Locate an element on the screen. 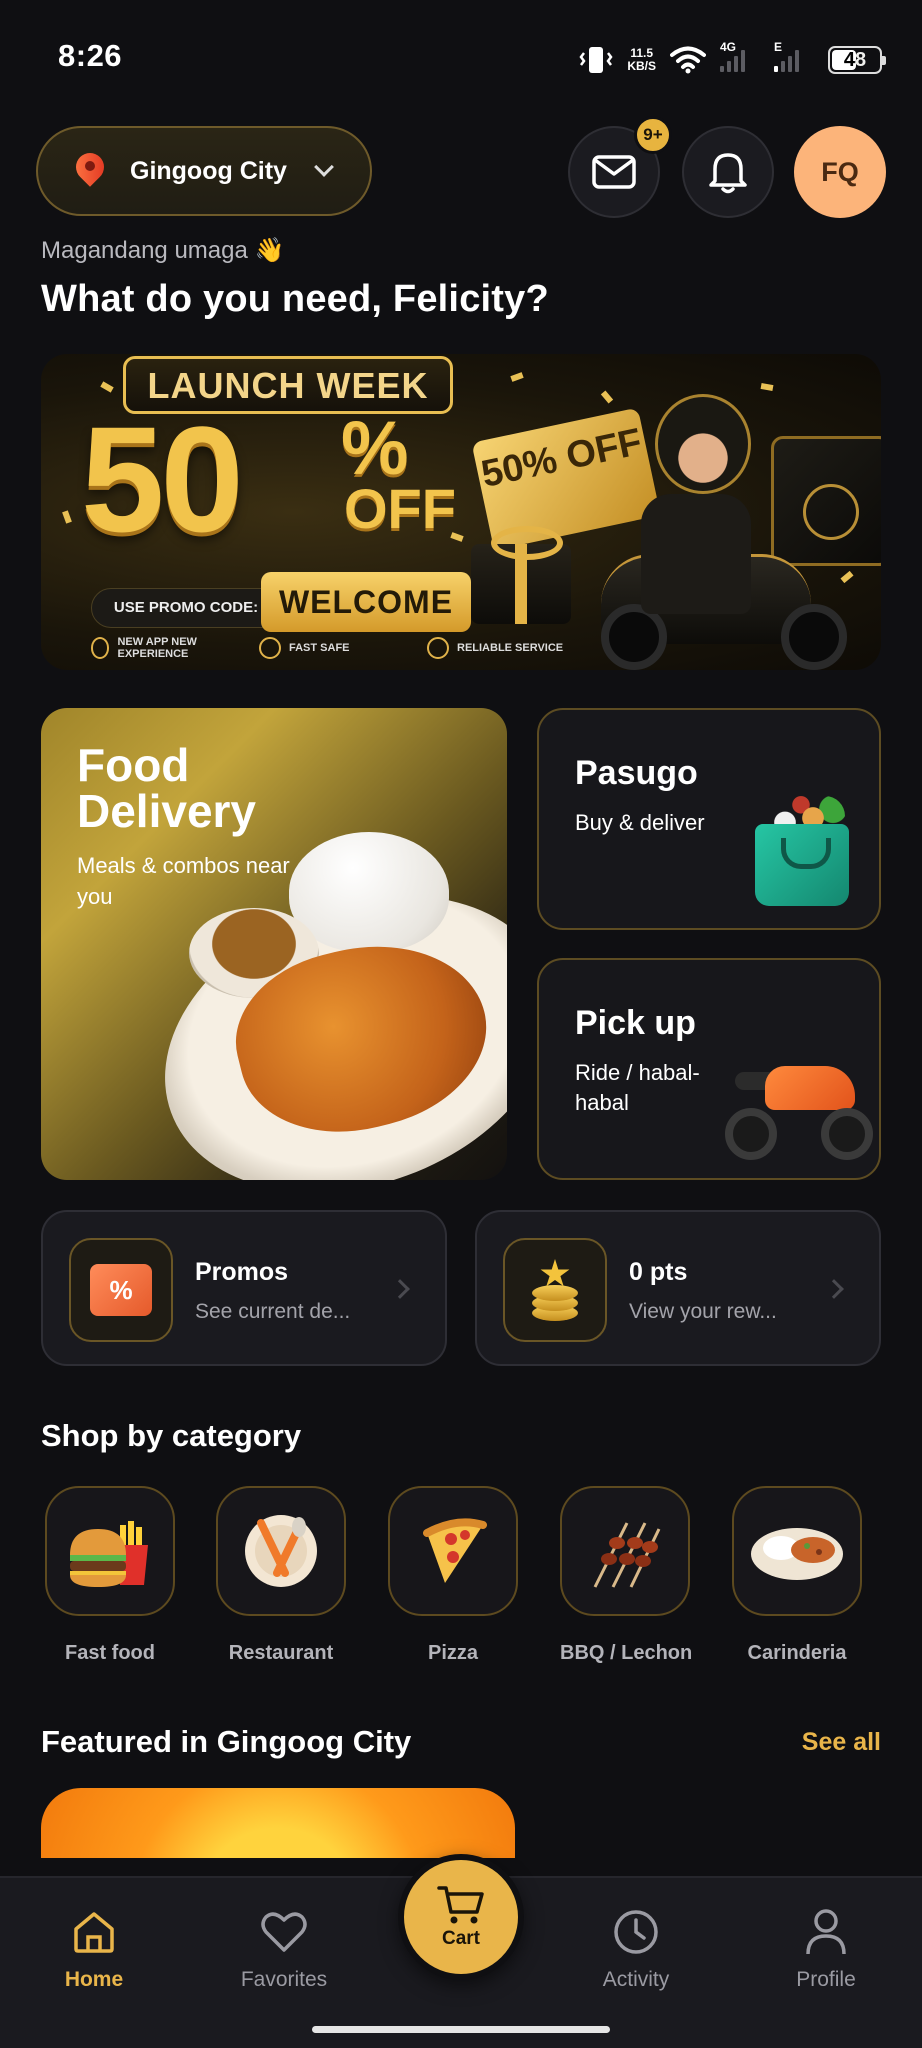 The width and height of the screenshot is (922, 2048). category-bbq-lechon: BBQ / Lechon is located at coordinates (626, 1575).